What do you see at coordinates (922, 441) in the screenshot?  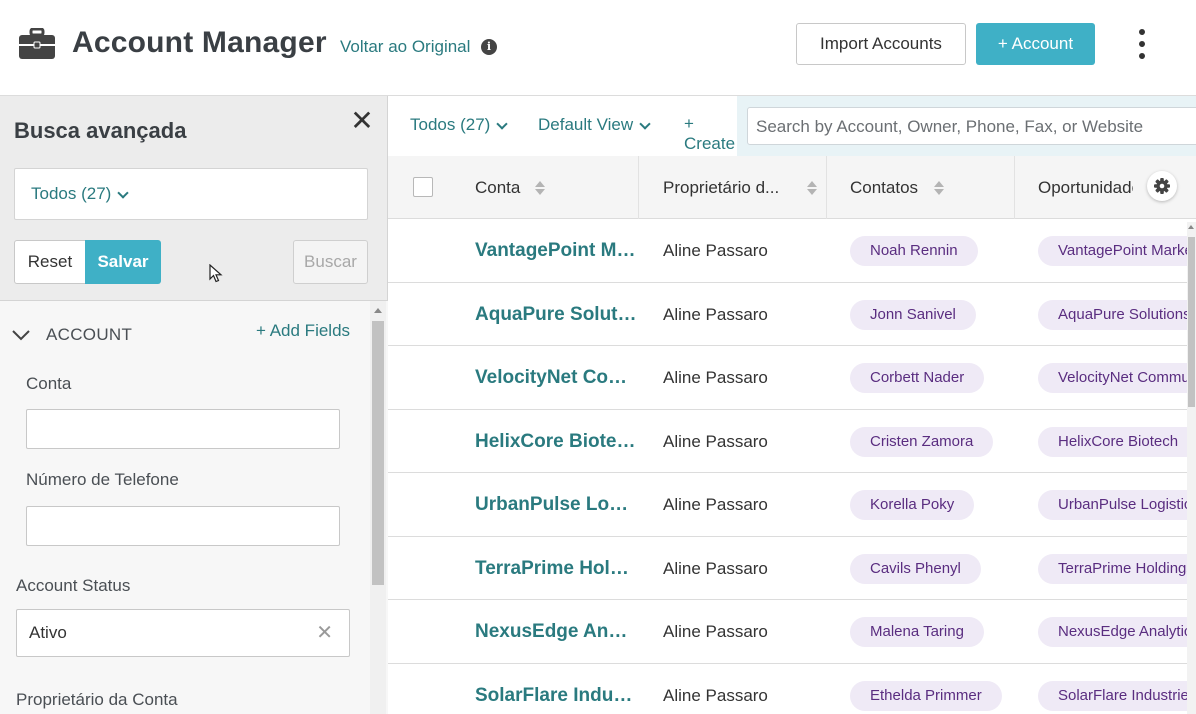 I see `contact-pill: Cristen Zamora` at bounding box center [922, 441].